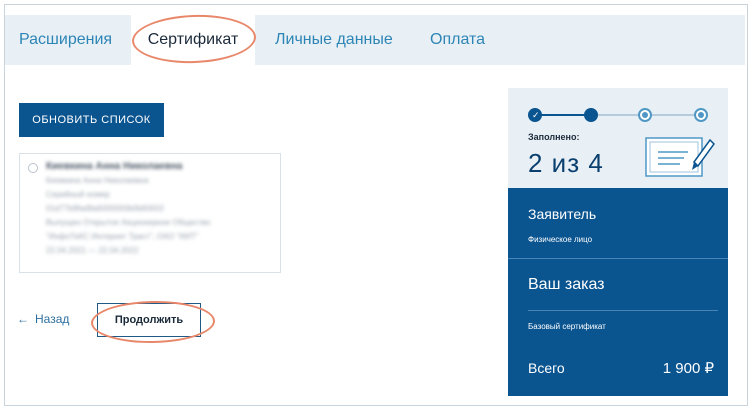 The image size is (754, 414). Describe the element at coordinates (680, 157) in the screenshot. I see `certificate-icon` at that location.